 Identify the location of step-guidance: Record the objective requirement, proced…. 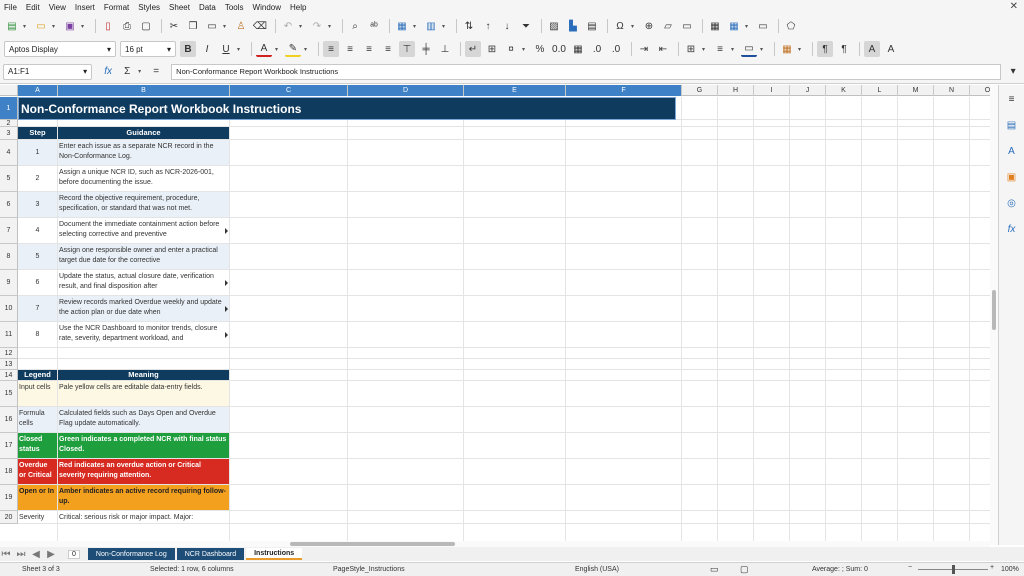
(143, 204).